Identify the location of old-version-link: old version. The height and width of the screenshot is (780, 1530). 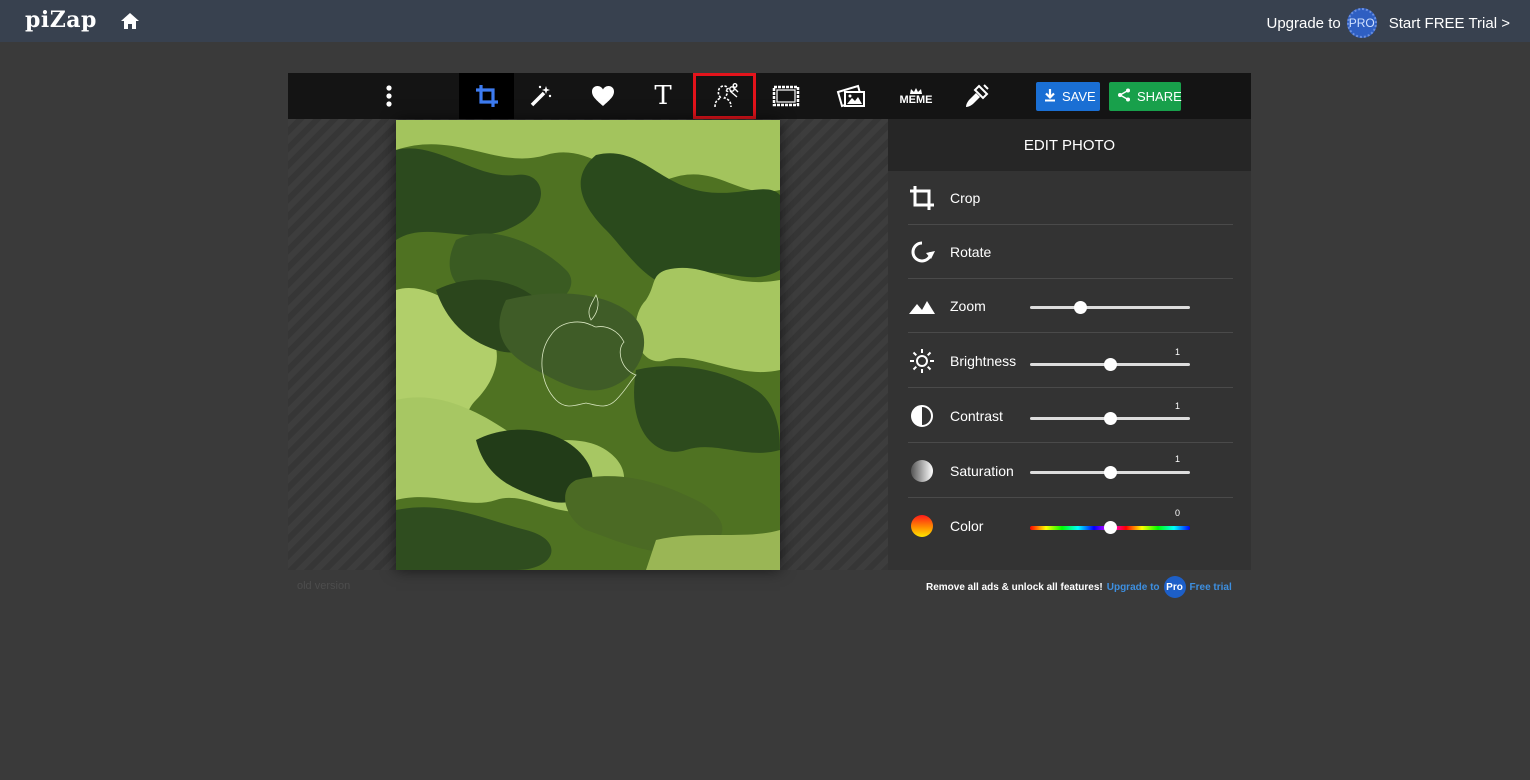
(323, 586).